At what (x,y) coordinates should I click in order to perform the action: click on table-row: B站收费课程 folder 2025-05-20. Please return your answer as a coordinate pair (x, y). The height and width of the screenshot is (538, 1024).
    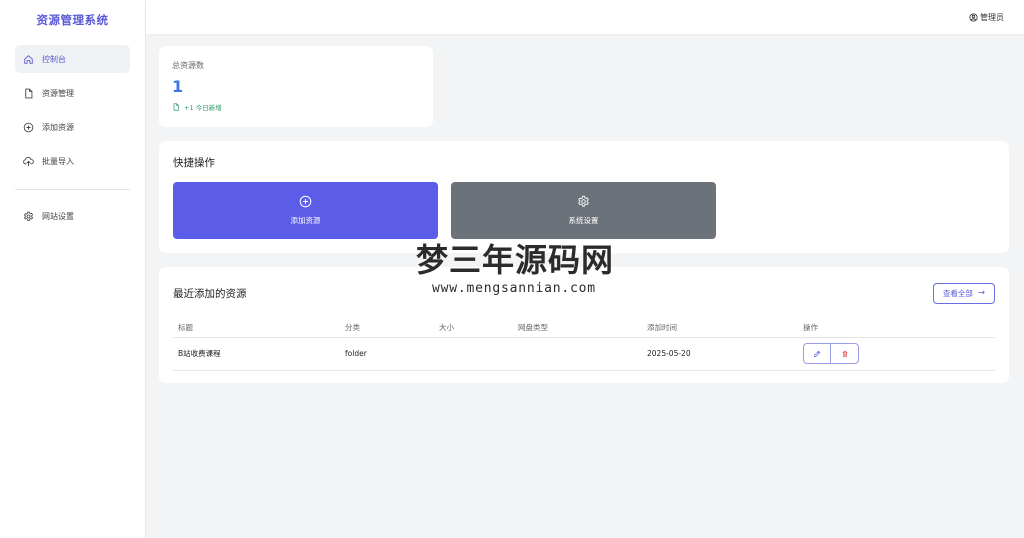
    Looking at the image, I should click on (584, 354).